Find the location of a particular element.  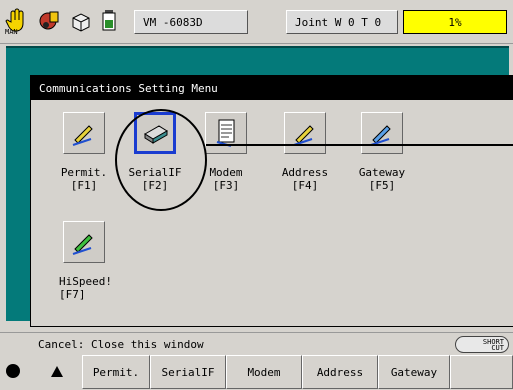

status-text: Cancel: Close this window is located at coordinates (121, 344).